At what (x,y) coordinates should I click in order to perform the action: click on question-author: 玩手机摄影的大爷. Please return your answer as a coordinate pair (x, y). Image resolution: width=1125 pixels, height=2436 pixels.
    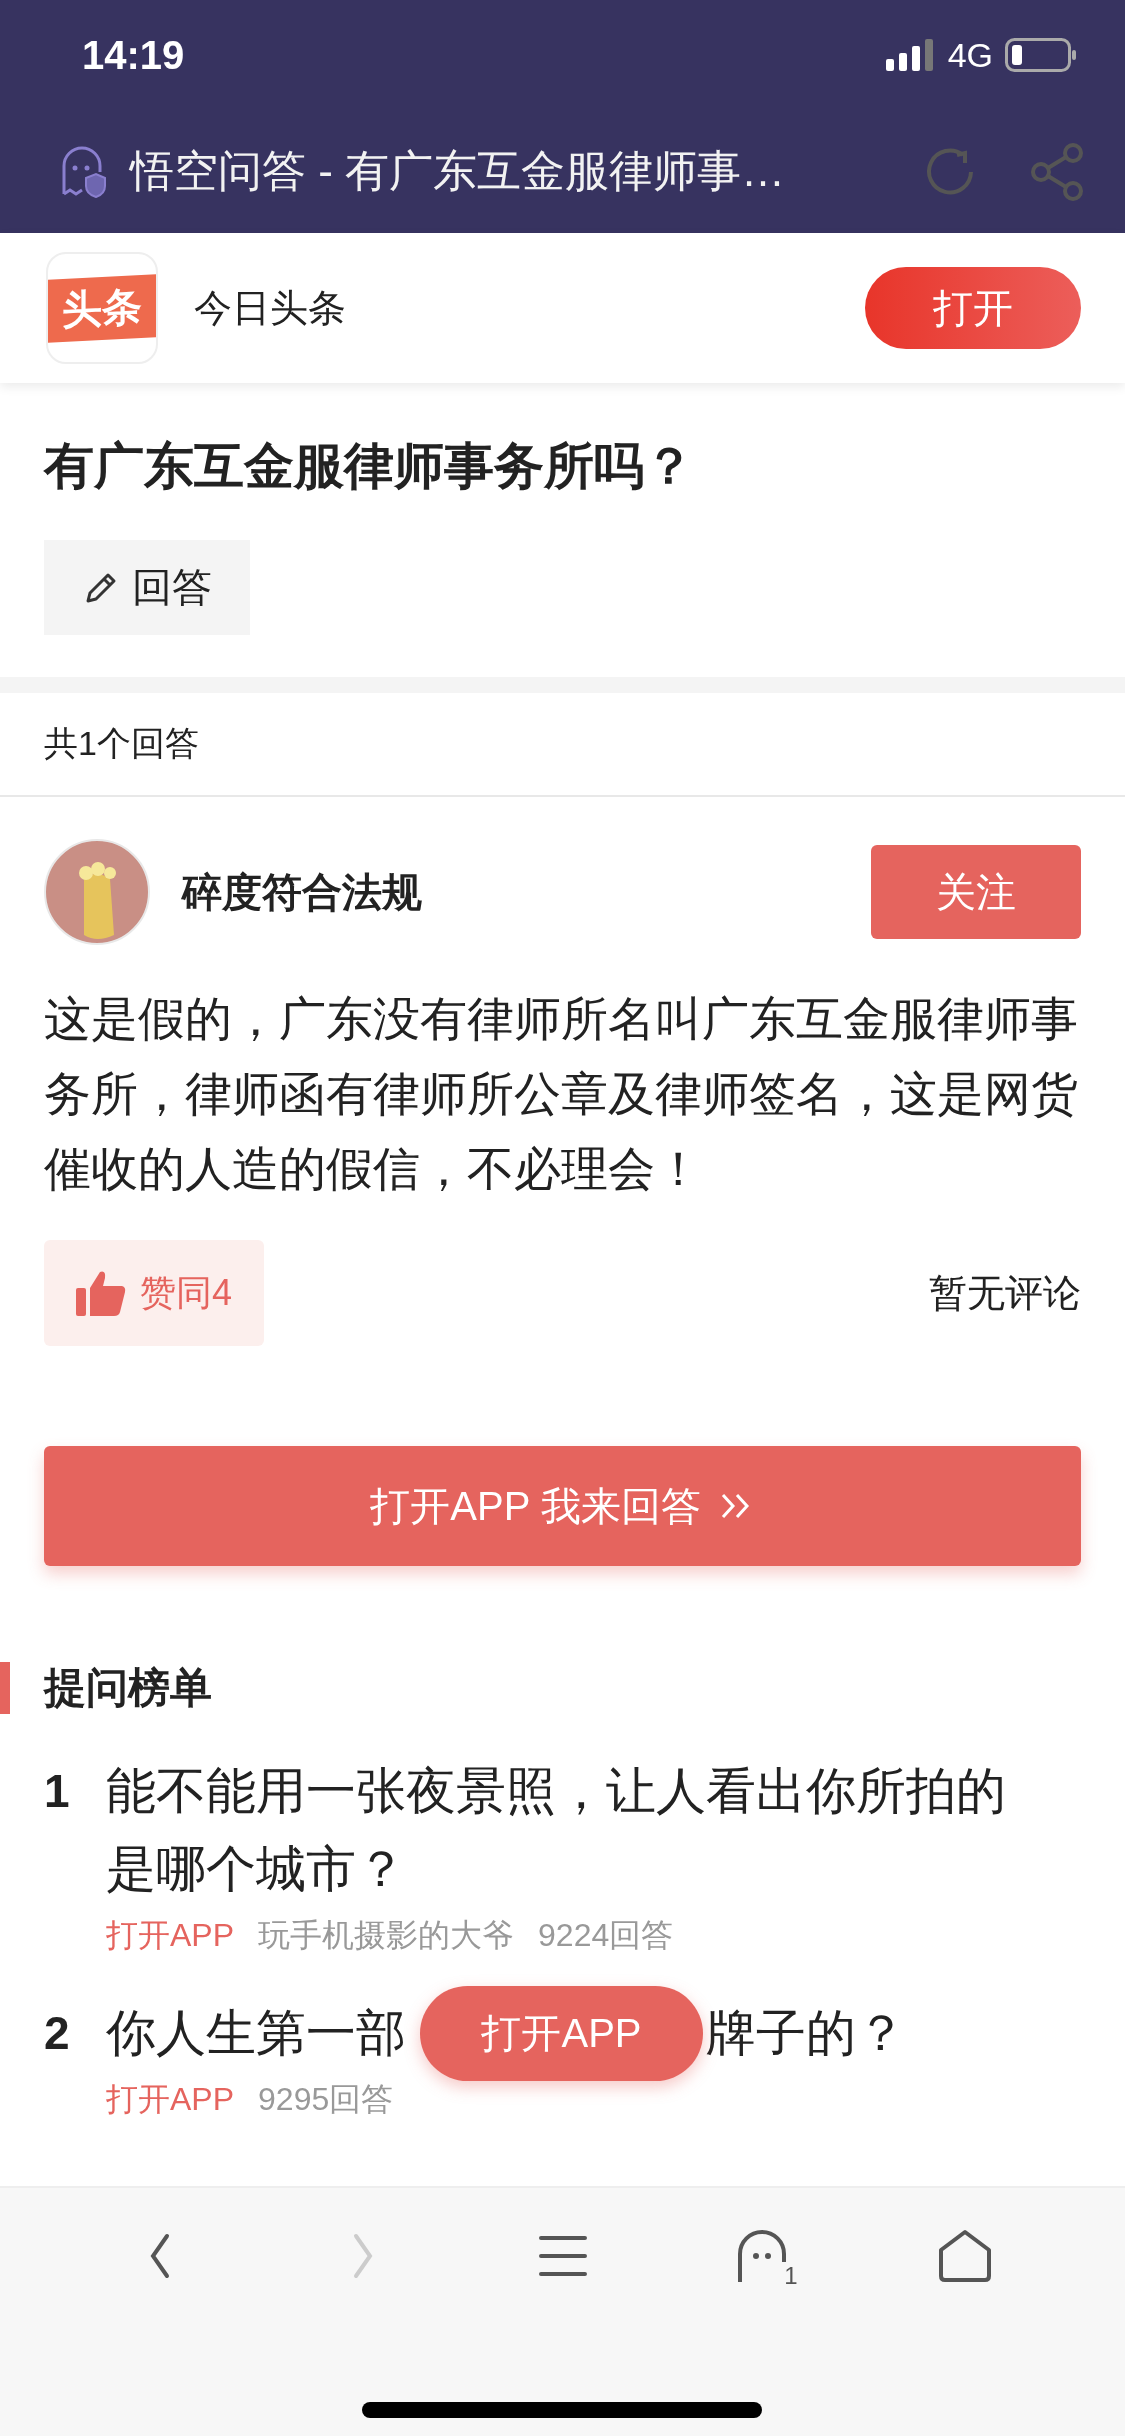
    Looking at the image, I should click on (386, 1935).